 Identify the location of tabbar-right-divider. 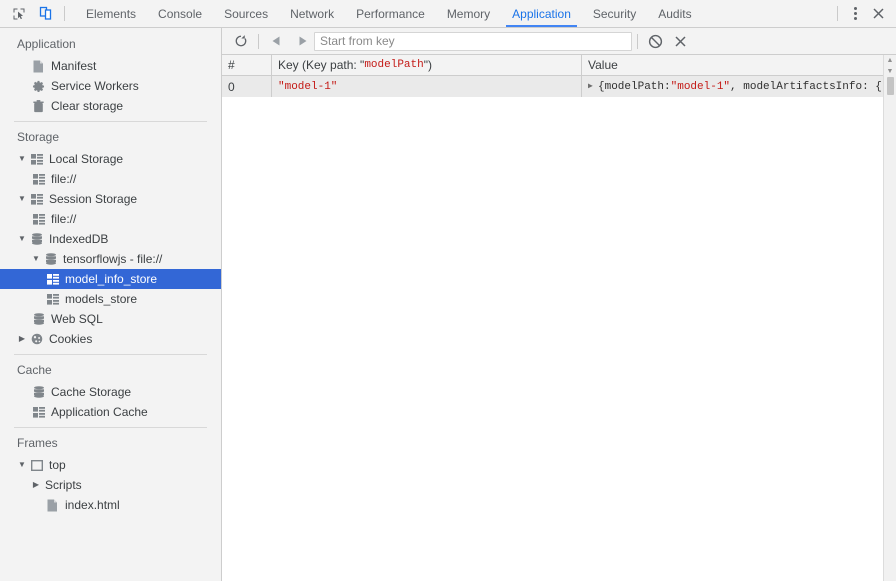
(837, 13).